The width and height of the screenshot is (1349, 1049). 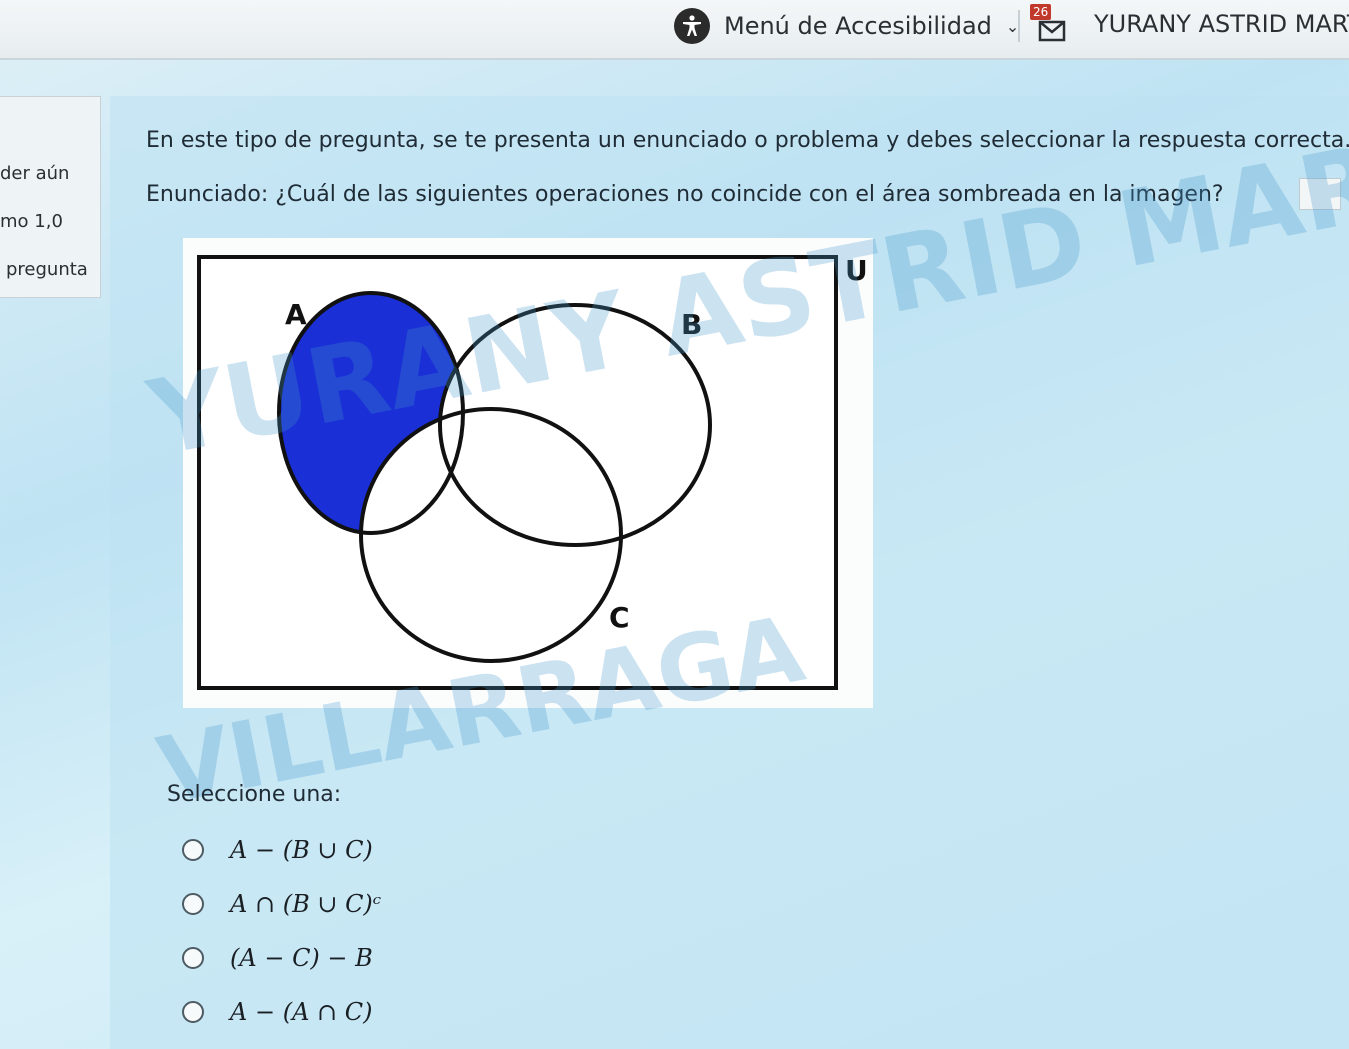 I want to click on messages-count-badge: 26, so click(x=1041, y=12).